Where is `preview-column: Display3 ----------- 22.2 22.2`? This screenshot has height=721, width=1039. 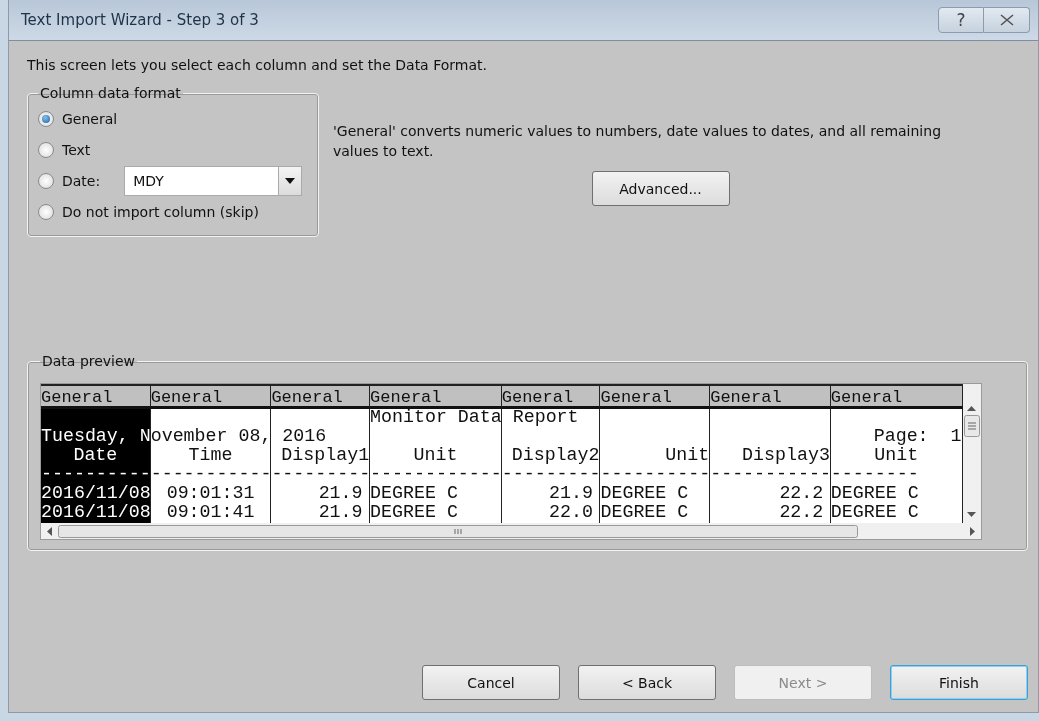
preview-column: Display3 ----------- 22.2 22.2 is located at coordinates (770, 466).